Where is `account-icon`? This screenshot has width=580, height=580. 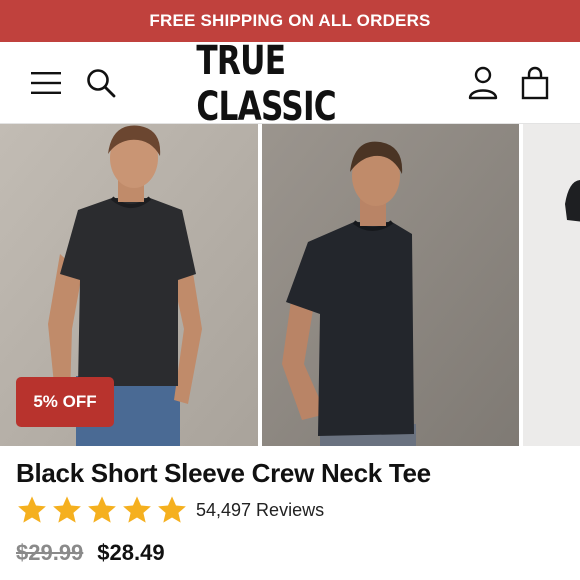 account-icon is located at coordinates (483, 83).